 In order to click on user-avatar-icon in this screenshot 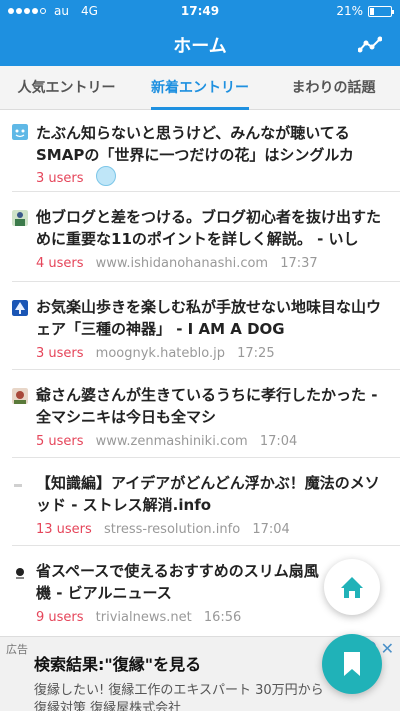, I will do `click(105, 176)`.